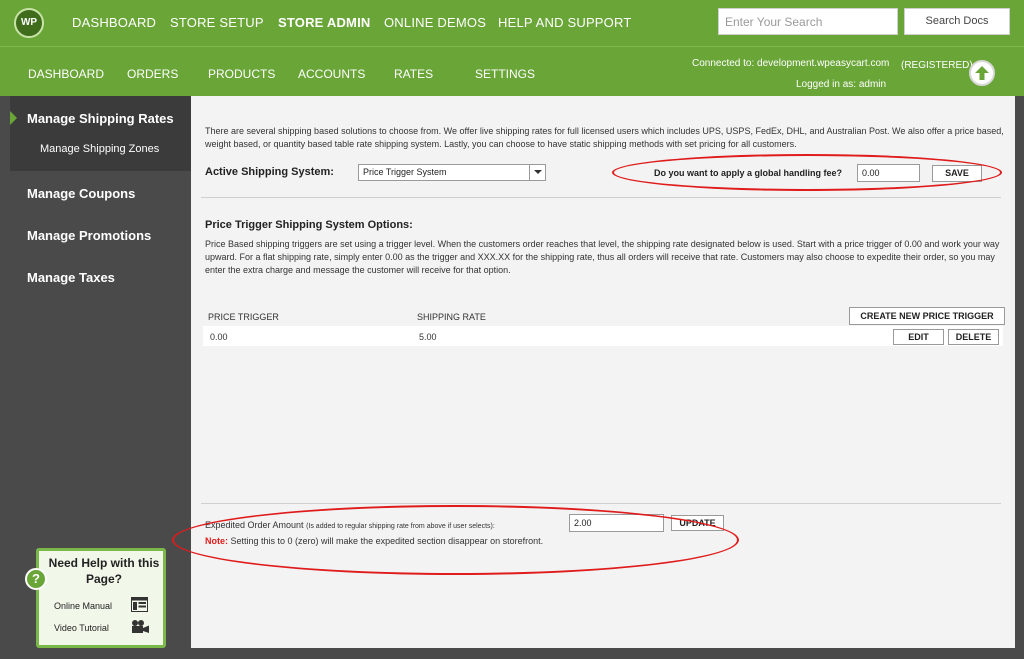  I want to click on sub-nav-settings: SETTINGS, so click(505, 74).